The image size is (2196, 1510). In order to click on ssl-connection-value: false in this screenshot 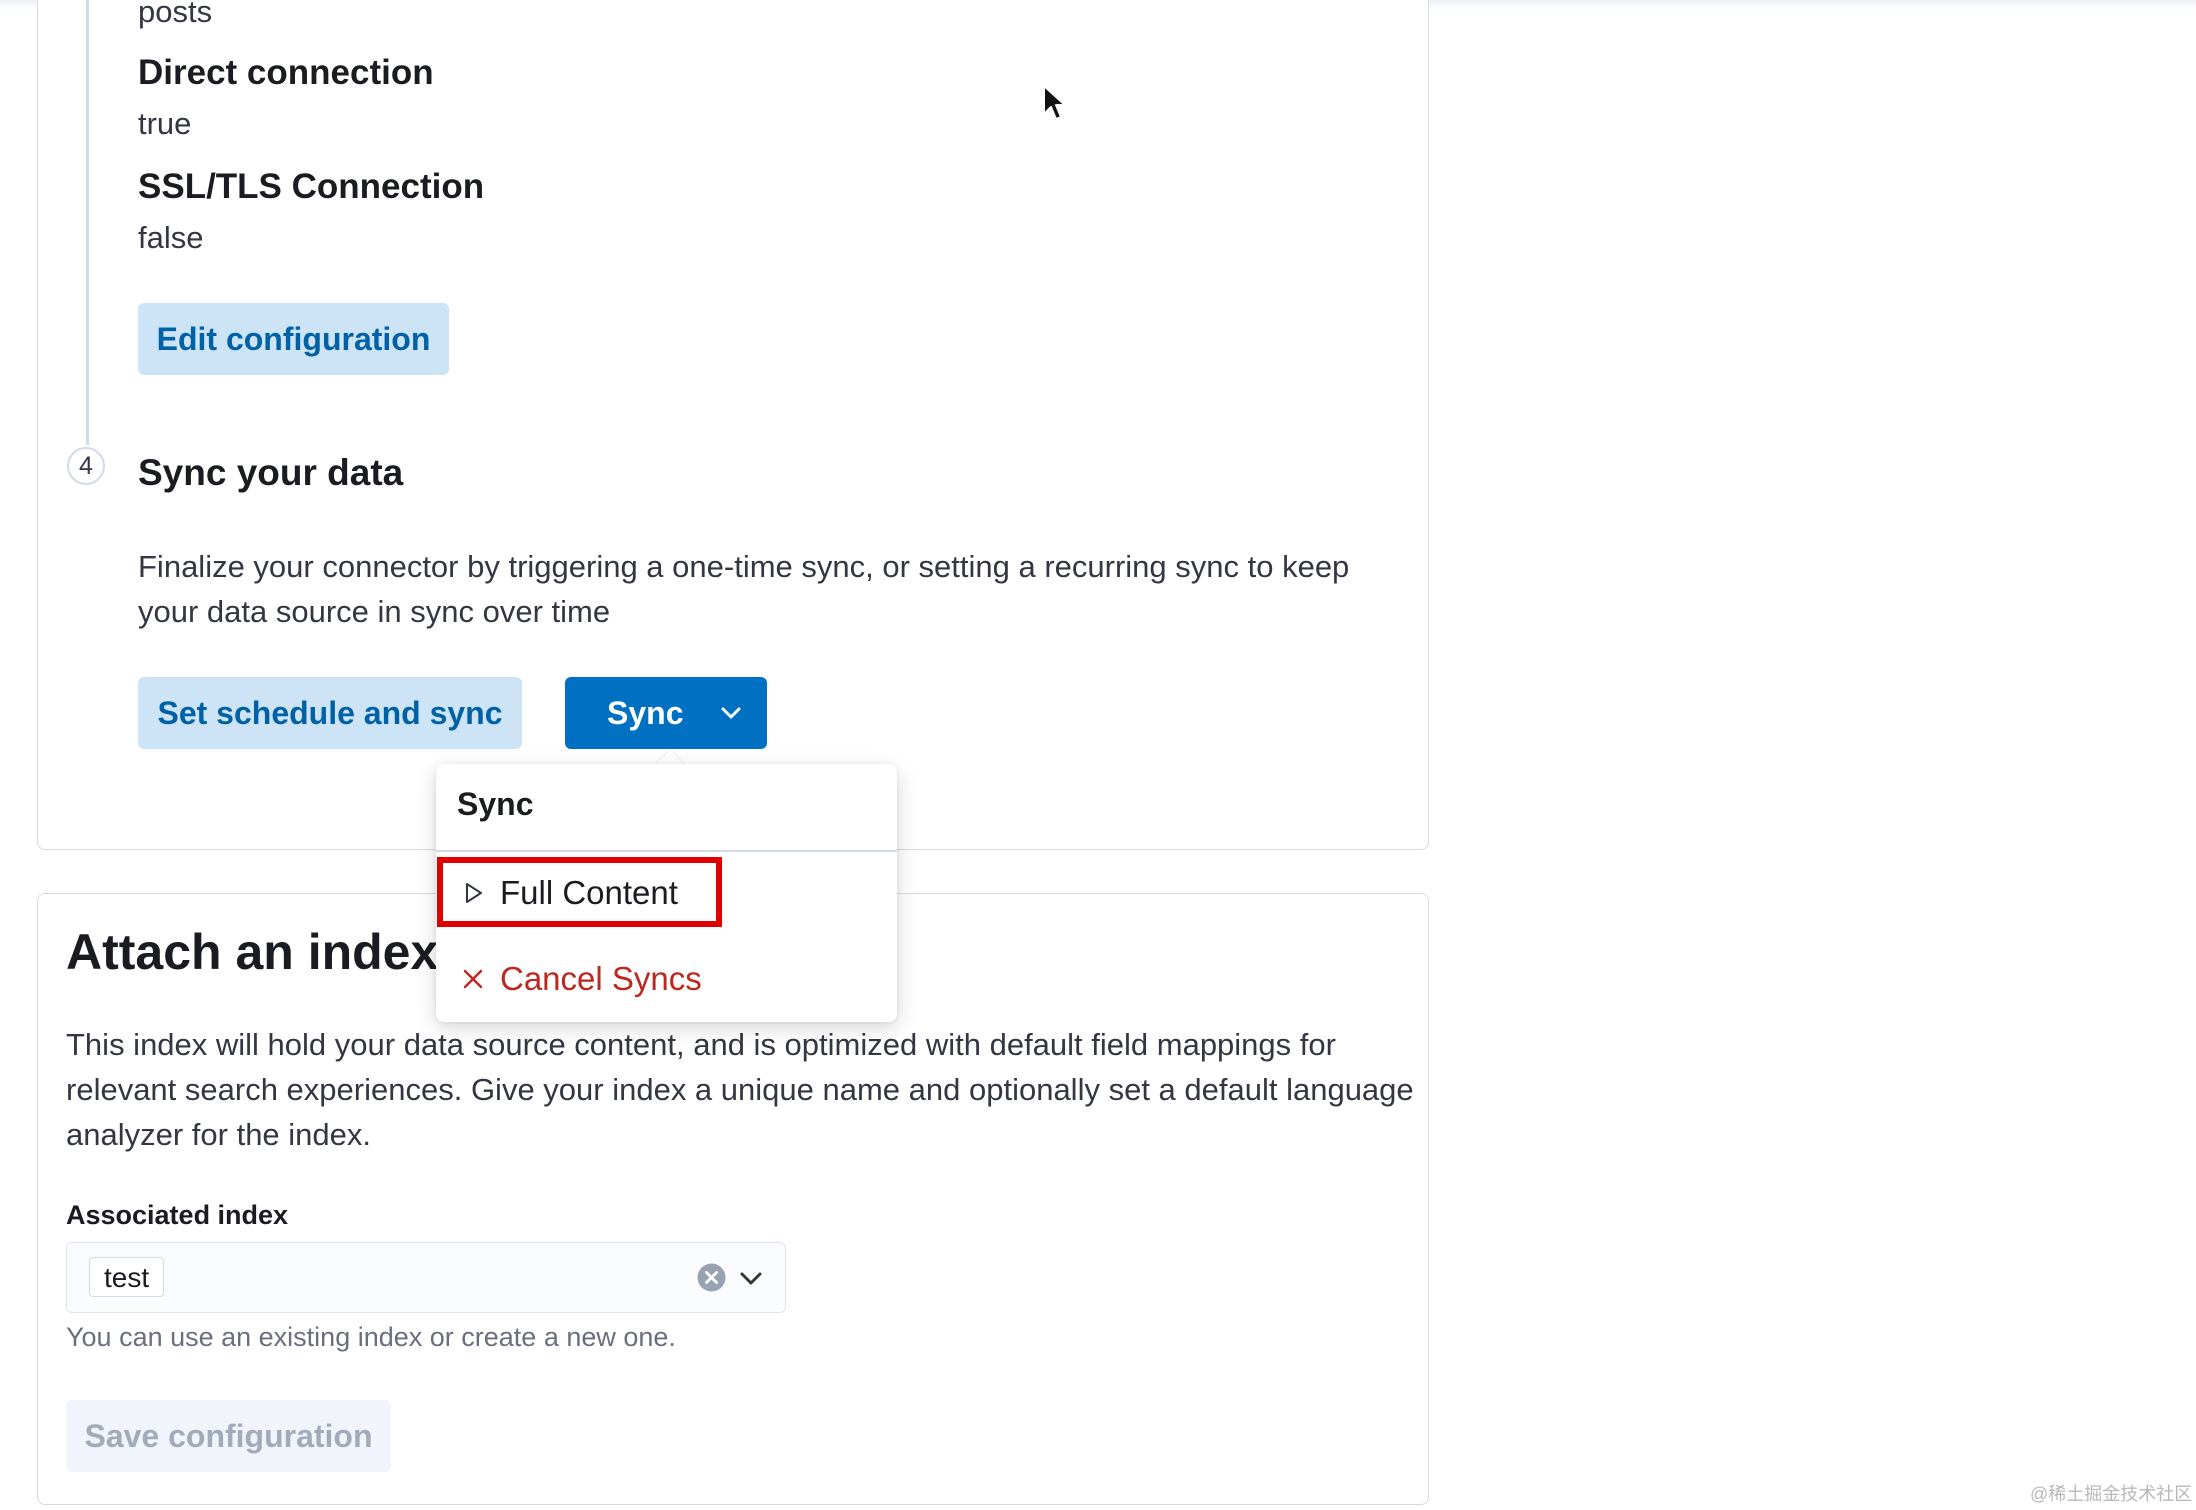, I will do `click(171, 237)`.